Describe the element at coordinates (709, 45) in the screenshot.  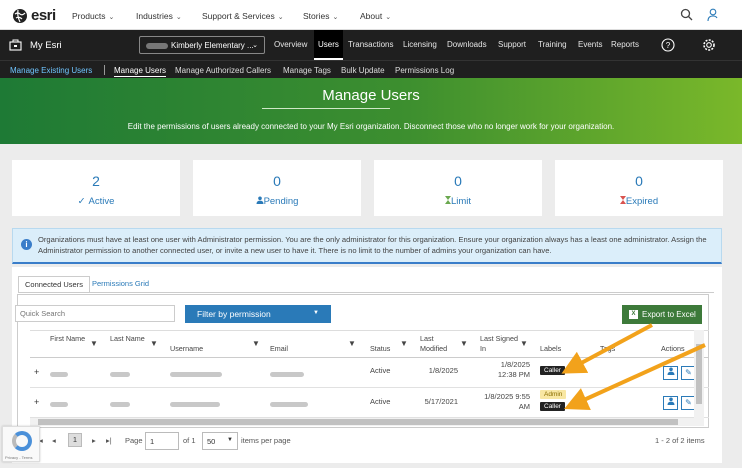
I see `gear-icon` at that location.